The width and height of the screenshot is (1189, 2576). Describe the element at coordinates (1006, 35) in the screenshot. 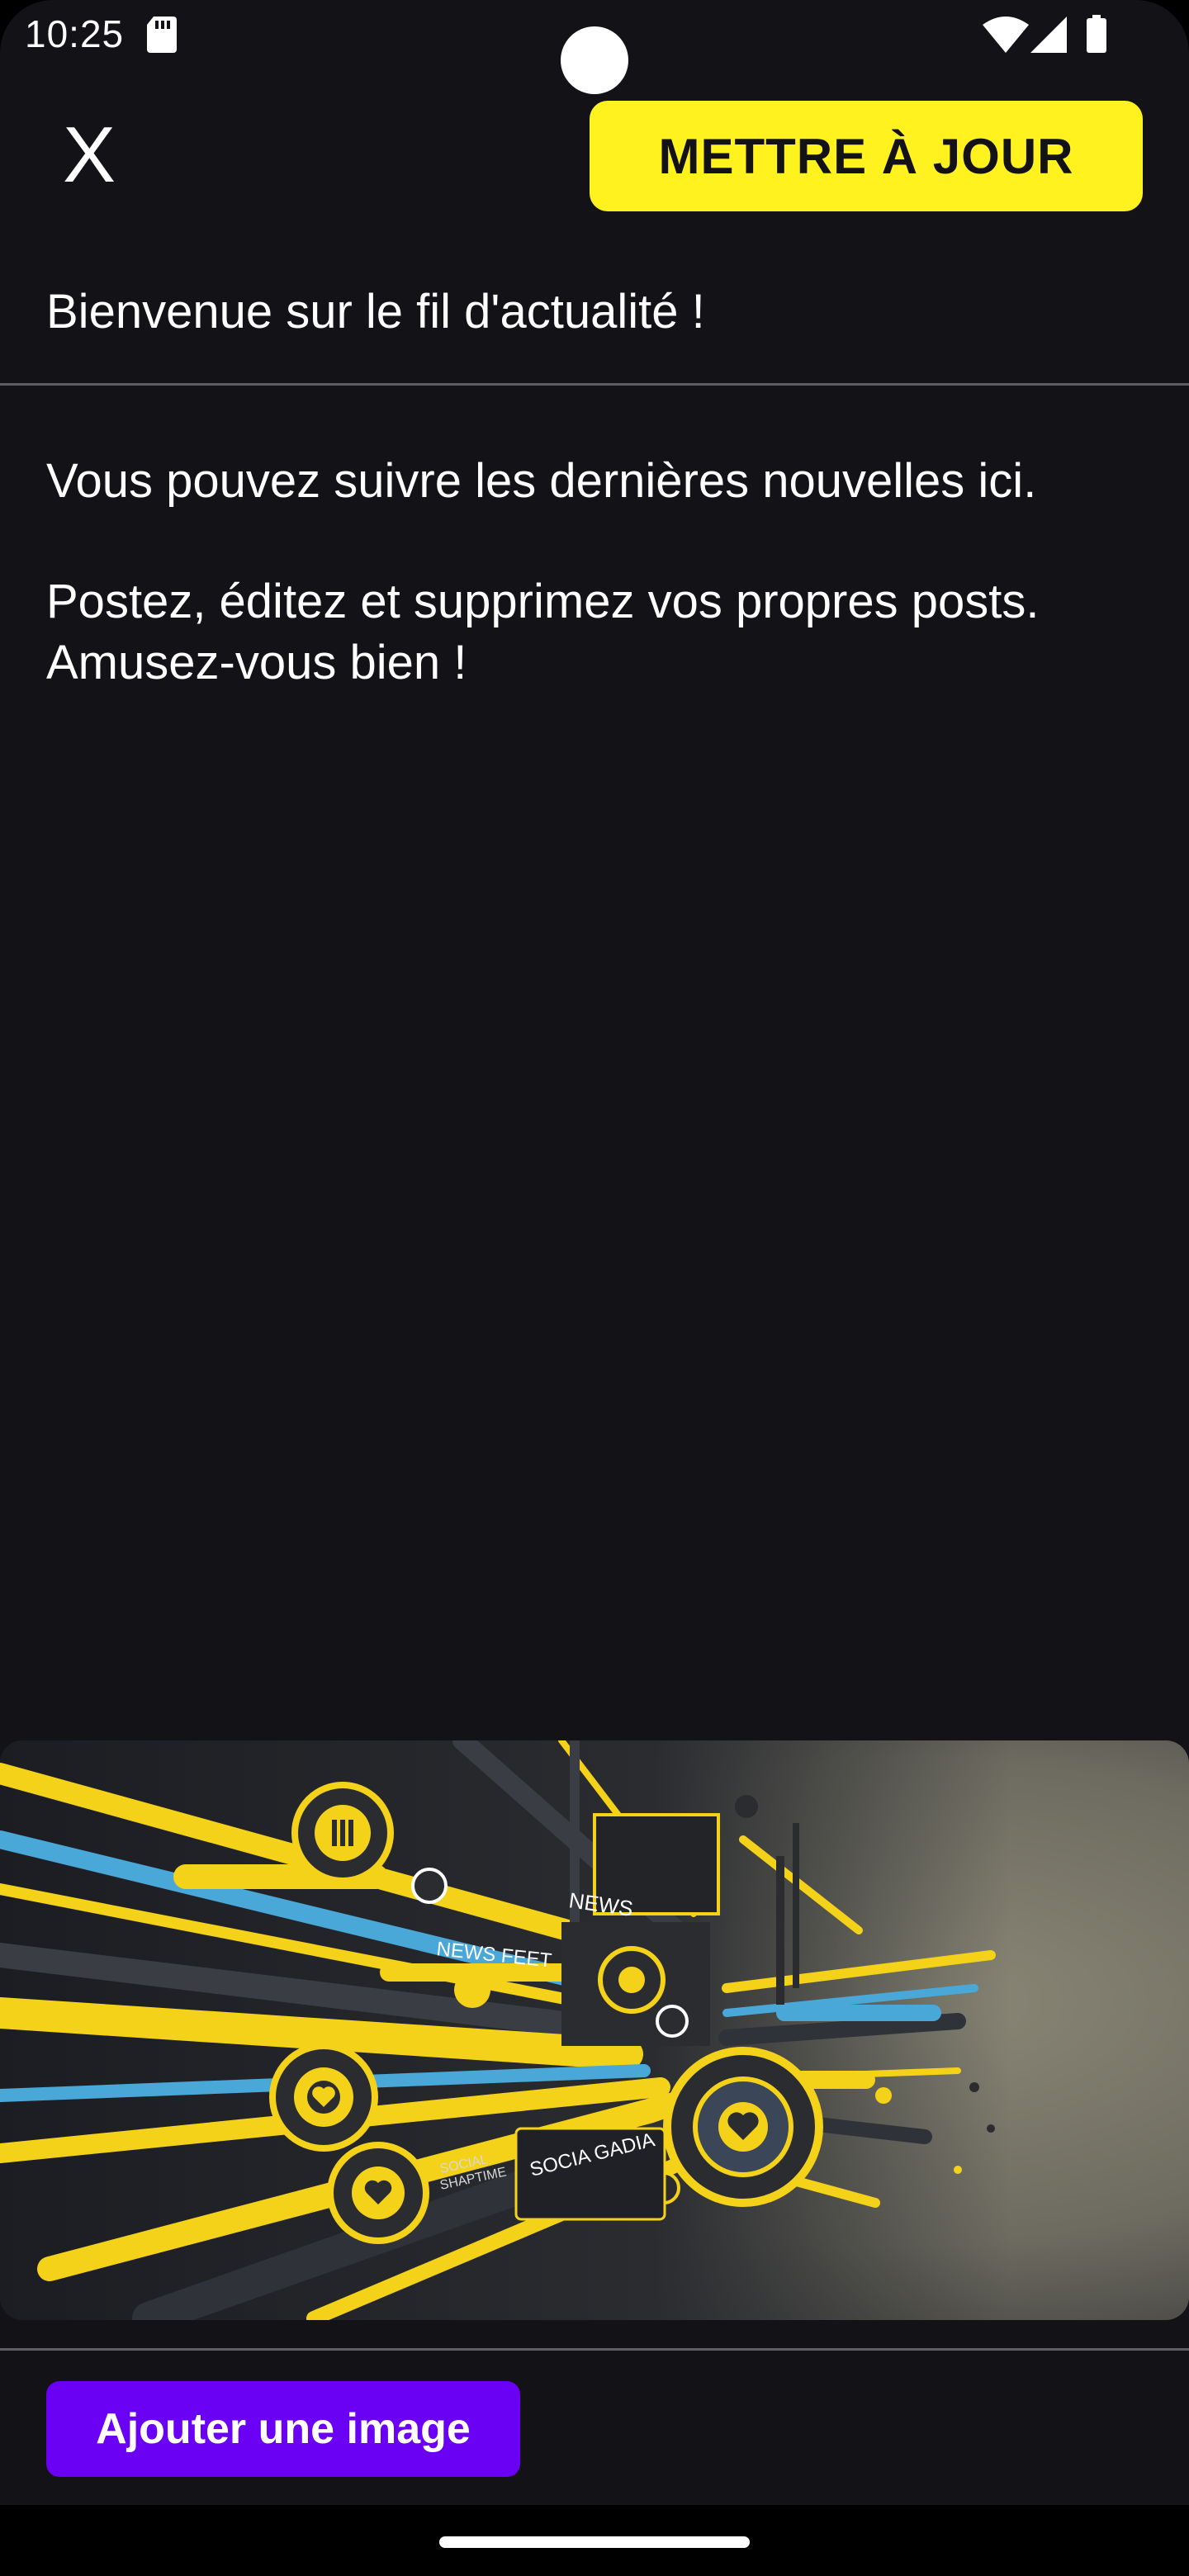

I see `wifi-icon` at that location.